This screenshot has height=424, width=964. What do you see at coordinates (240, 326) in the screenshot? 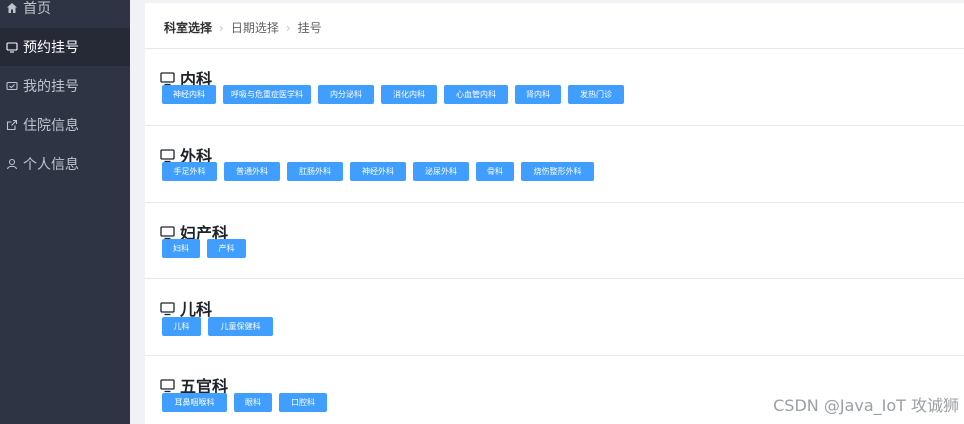
I see `sub-department-button: 儿童保健科` at bounding box center [240, 326].